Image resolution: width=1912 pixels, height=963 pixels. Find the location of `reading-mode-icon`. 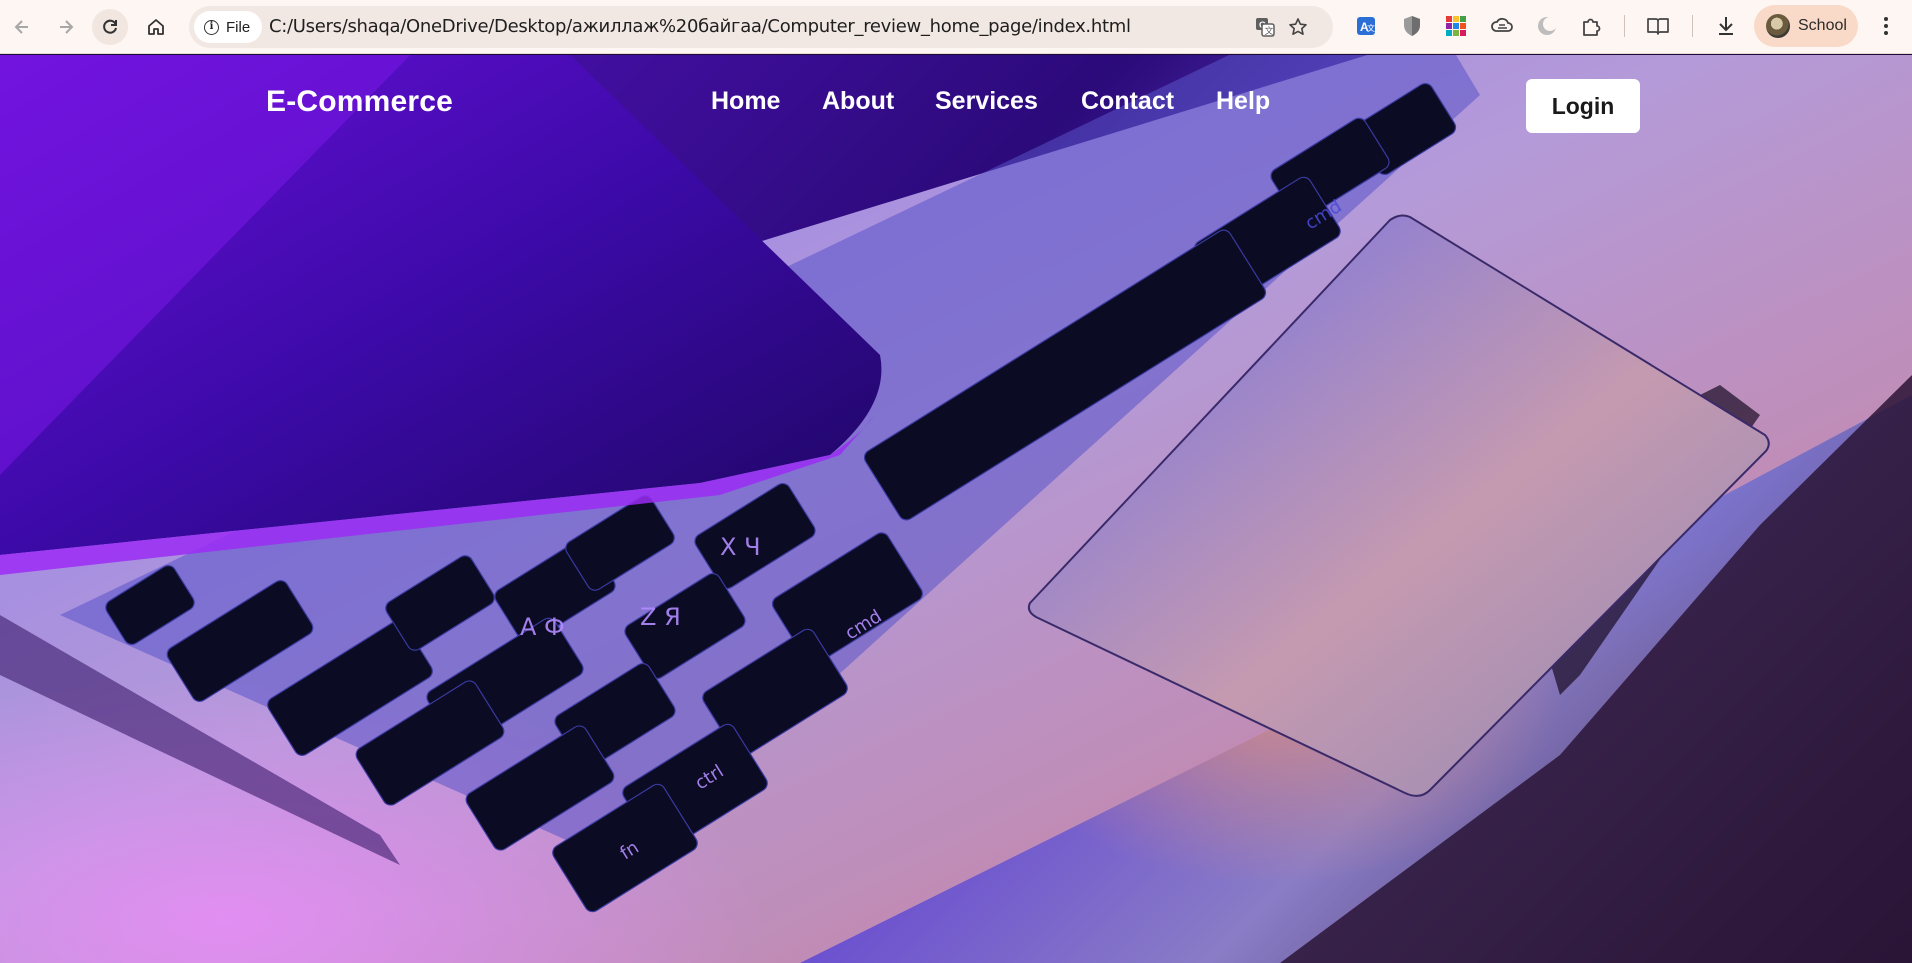

reading-mode-icon is located at coordinates (1658, 26).